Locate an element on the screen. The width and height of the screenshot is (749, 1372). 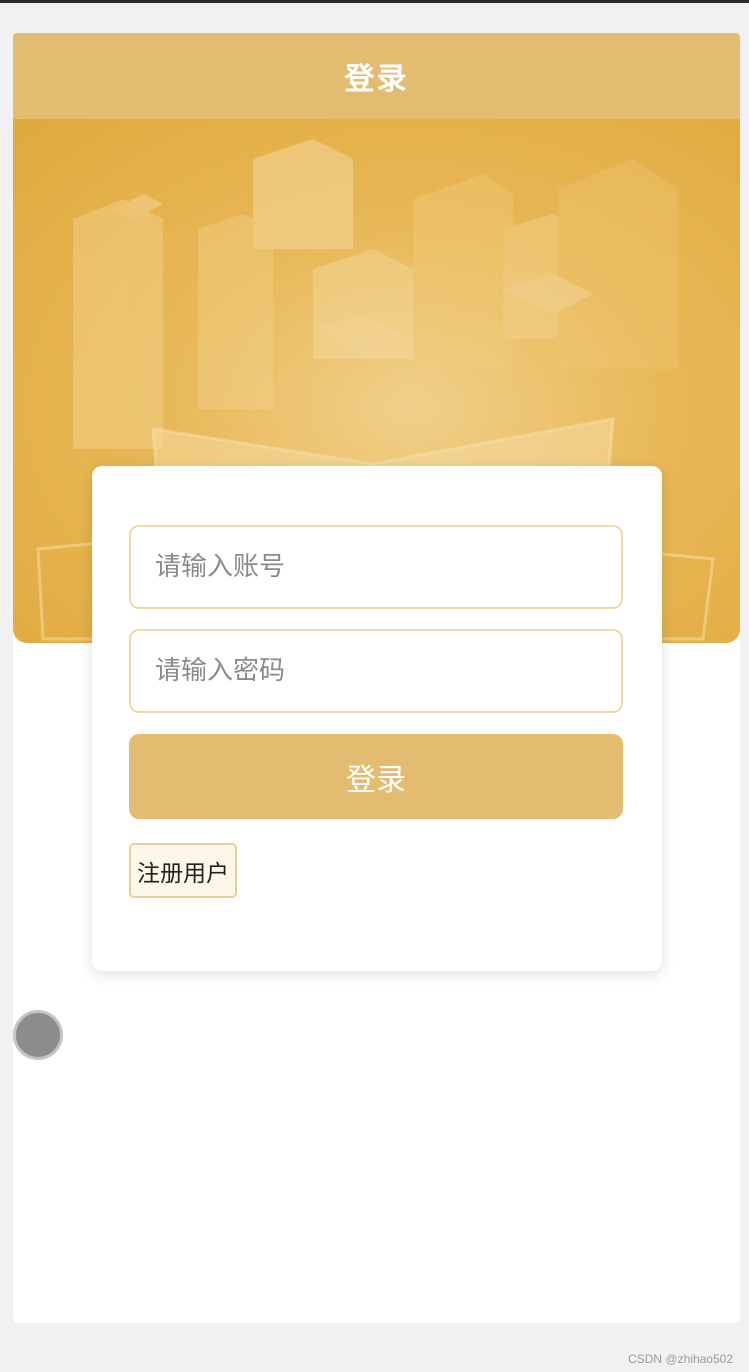
nav-header: 登录 is located at coordinates (376, 76).